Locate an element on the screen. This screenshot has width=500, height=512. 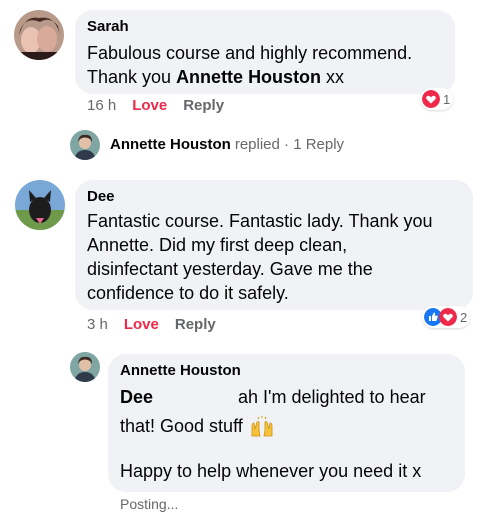
comment-time: 3 h is located at coordinates (97, 324).